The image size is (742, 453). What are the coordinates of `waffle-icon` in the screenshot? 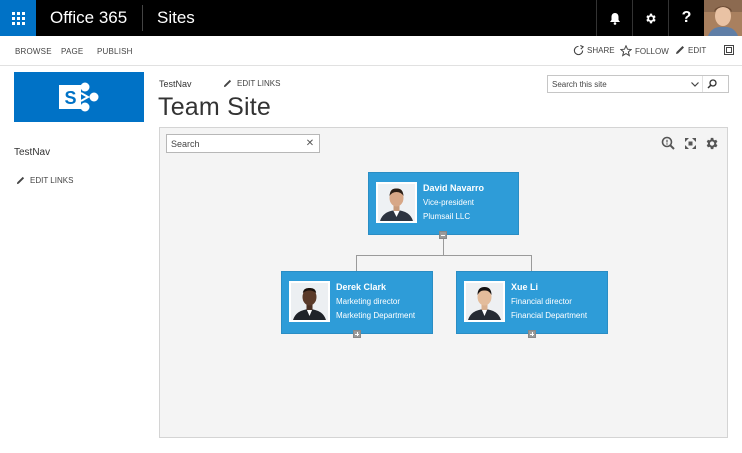 It's located at (18, 18).